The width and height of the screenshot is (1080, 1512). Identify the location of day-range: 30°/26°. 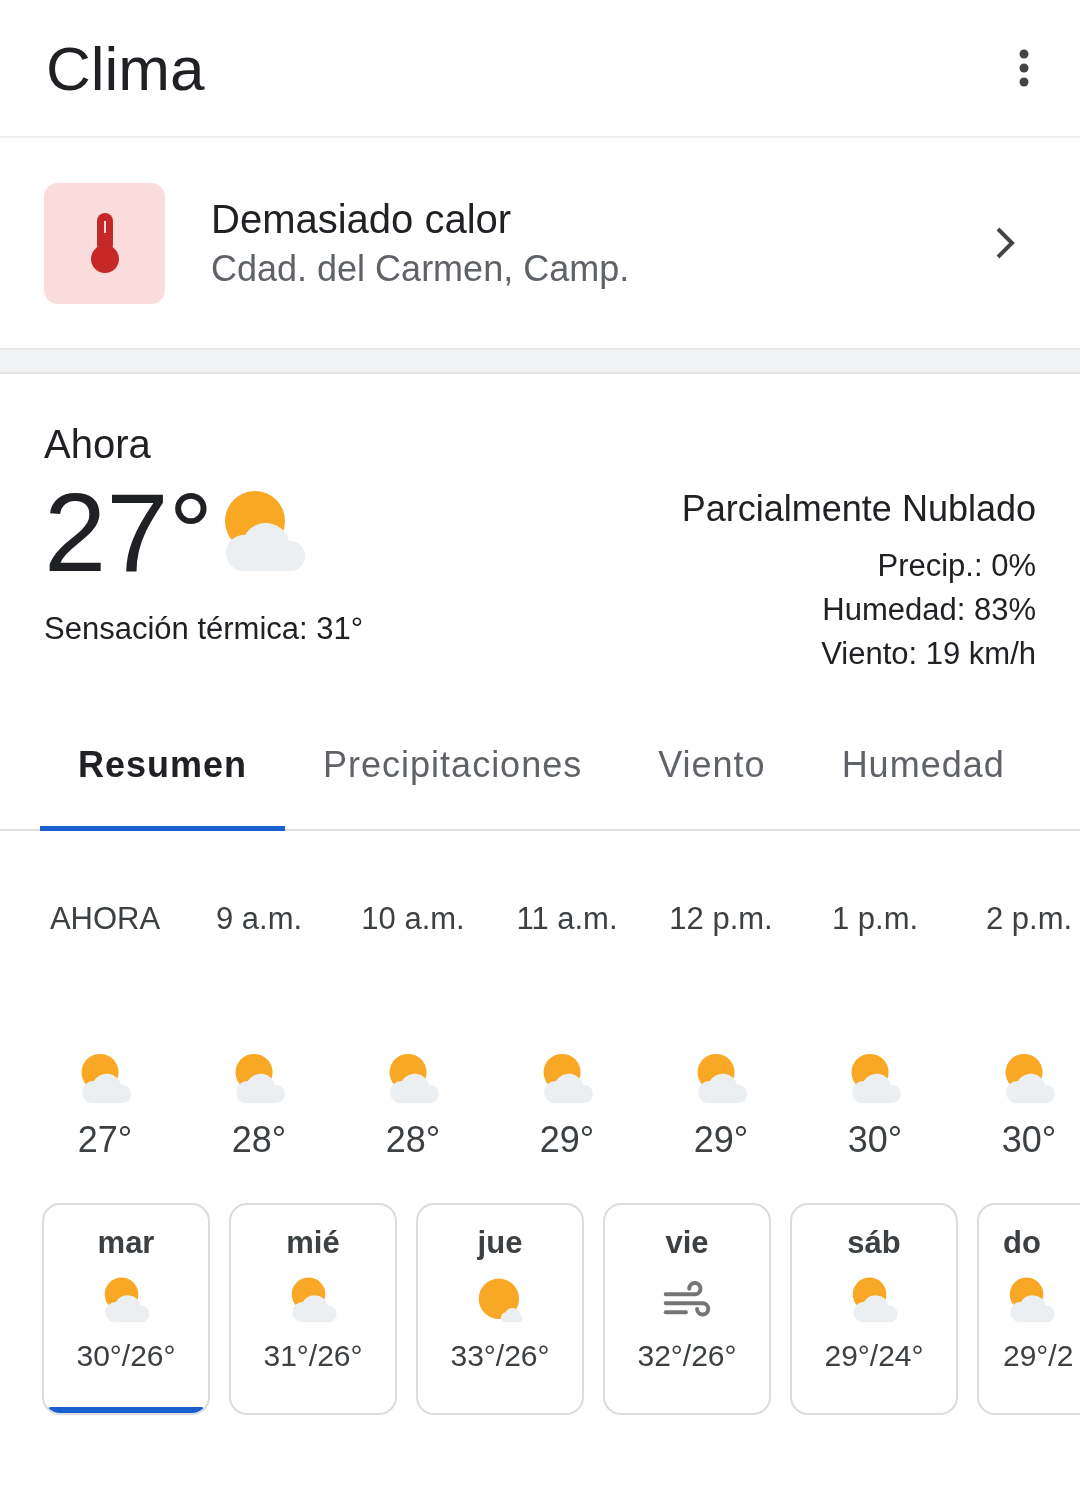
(126, 1356).